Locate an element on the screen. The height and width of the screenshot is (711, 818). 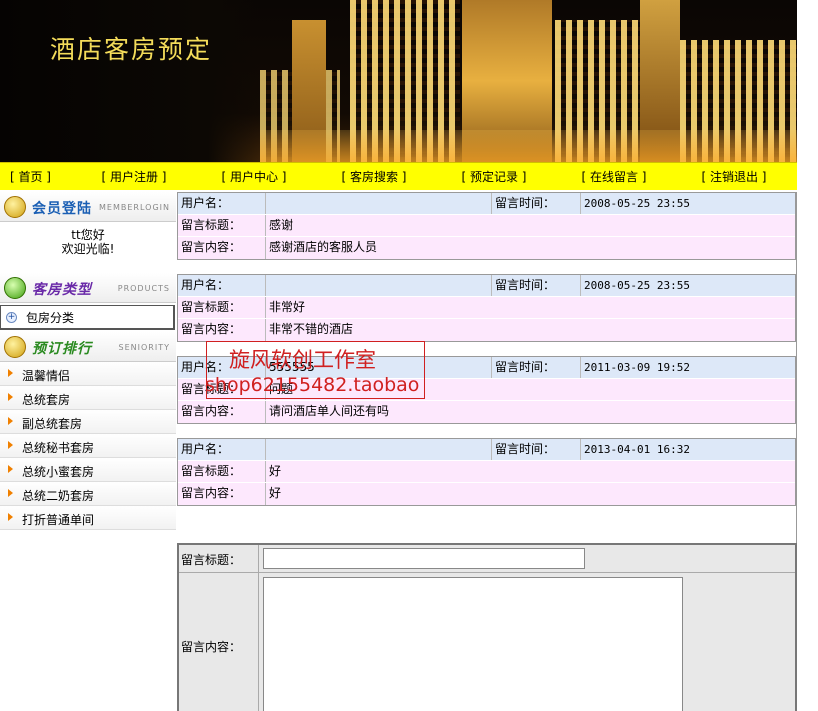
category-label: 包房分类 is located at coordinates (50, 318).